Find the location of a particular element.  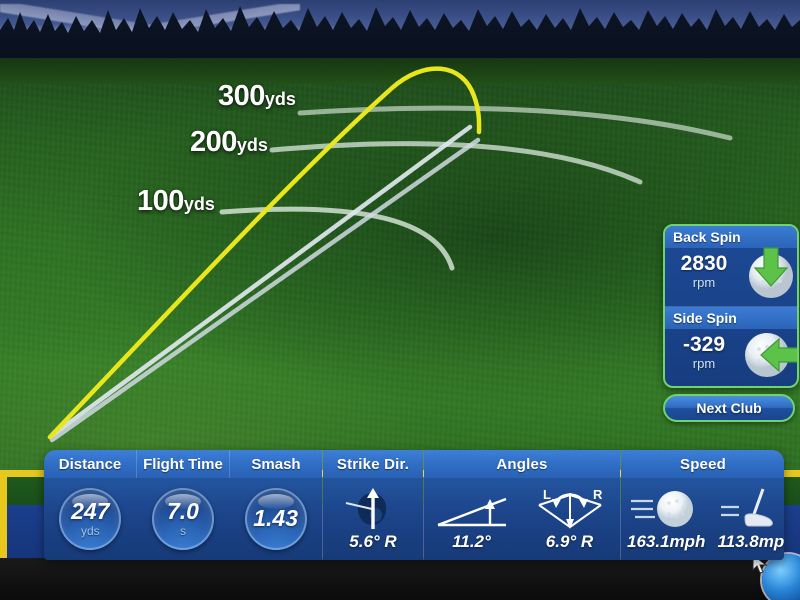

launch-angle-icon is located at coordinates (471, 511).